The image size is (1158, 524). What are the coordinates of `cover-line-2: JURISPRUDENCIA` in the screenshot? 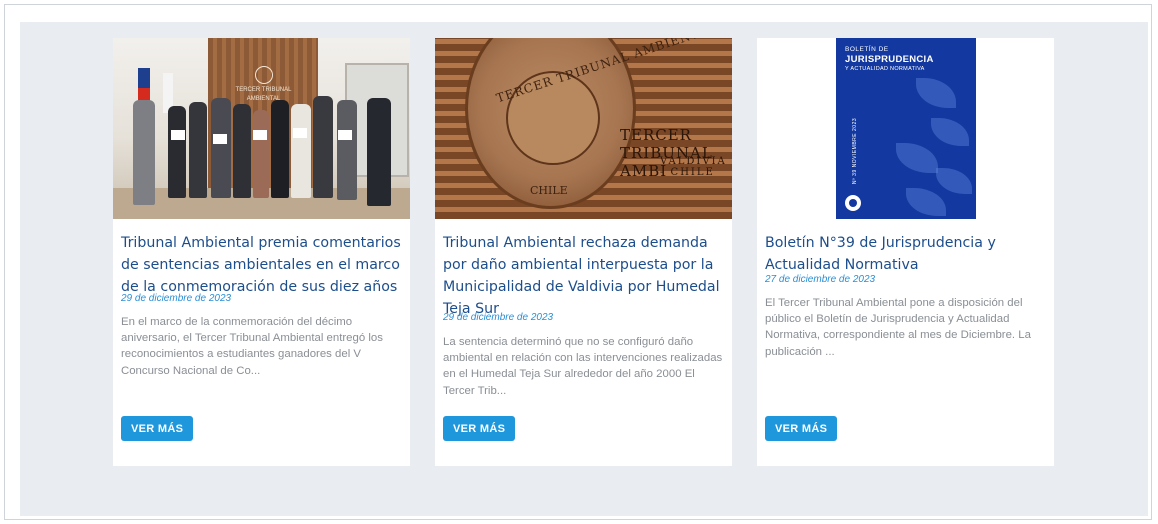 It's located at (889, 59).